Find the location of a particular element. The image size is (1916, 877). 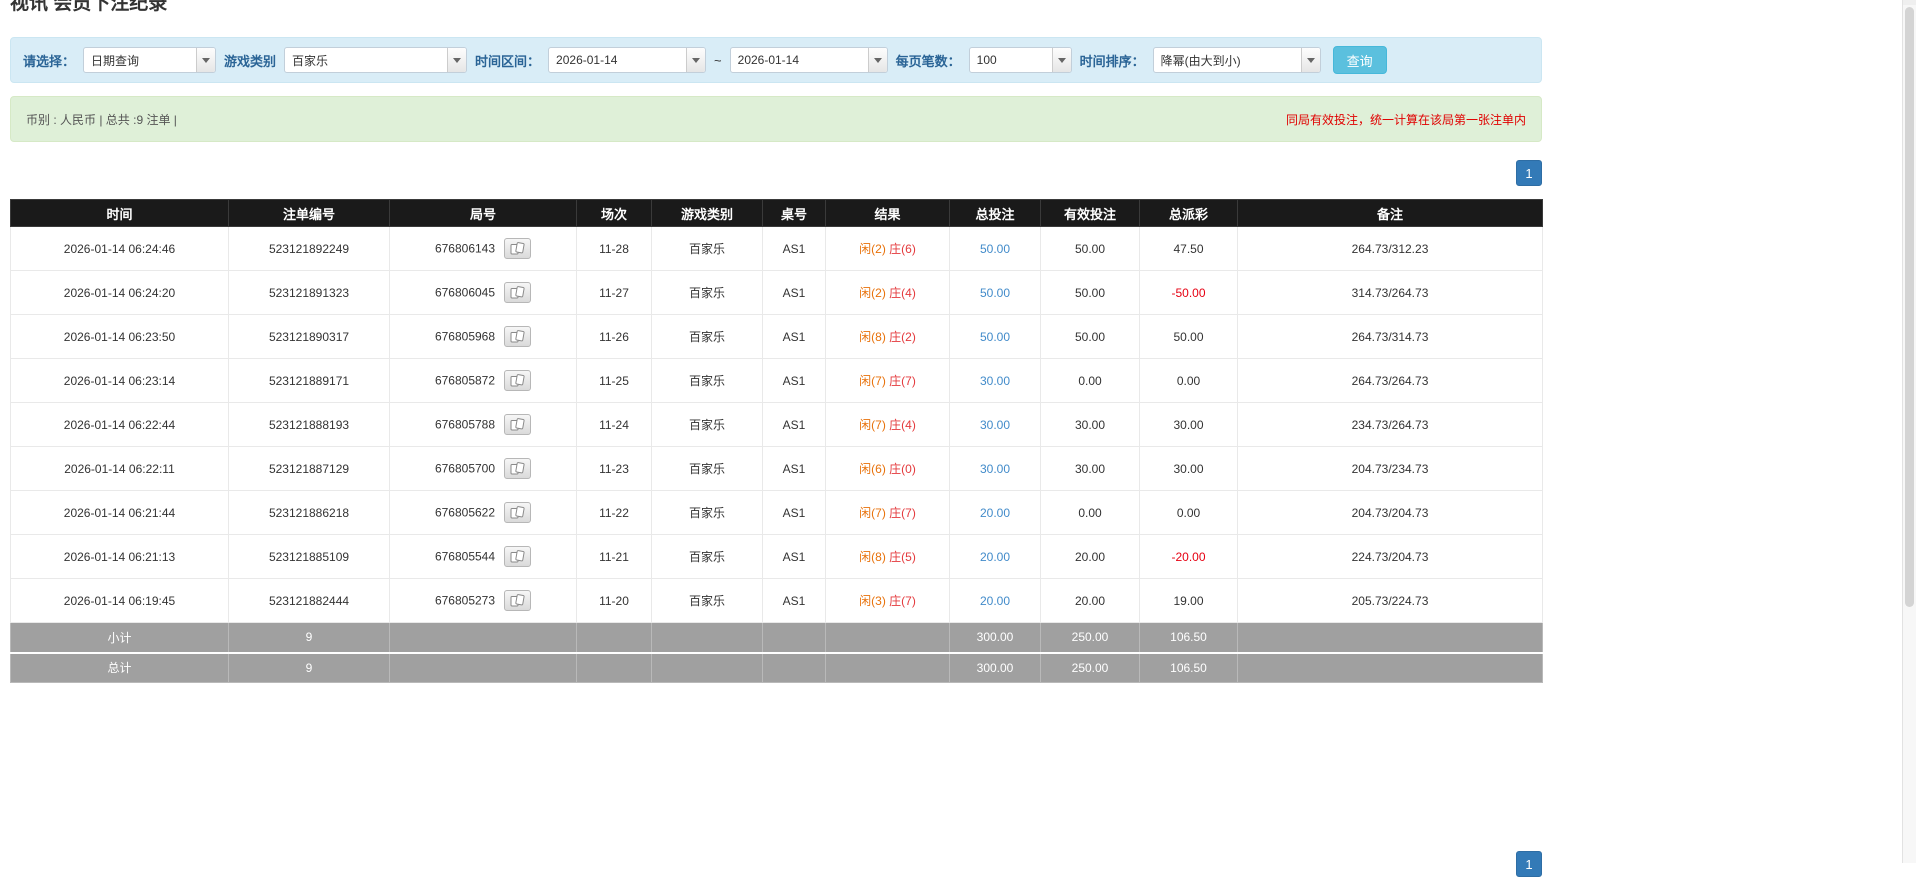

sort-value: 降幂(由大到小) is located at coordinates (1200, 60).